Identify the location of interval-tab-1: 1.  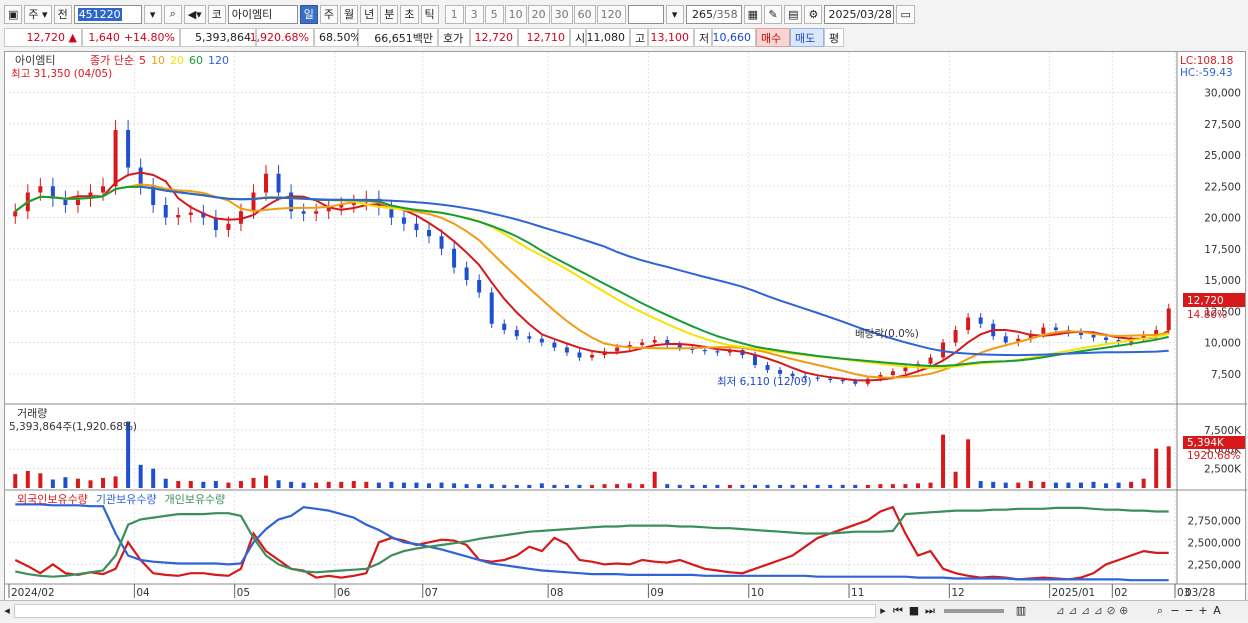
(454, 14).